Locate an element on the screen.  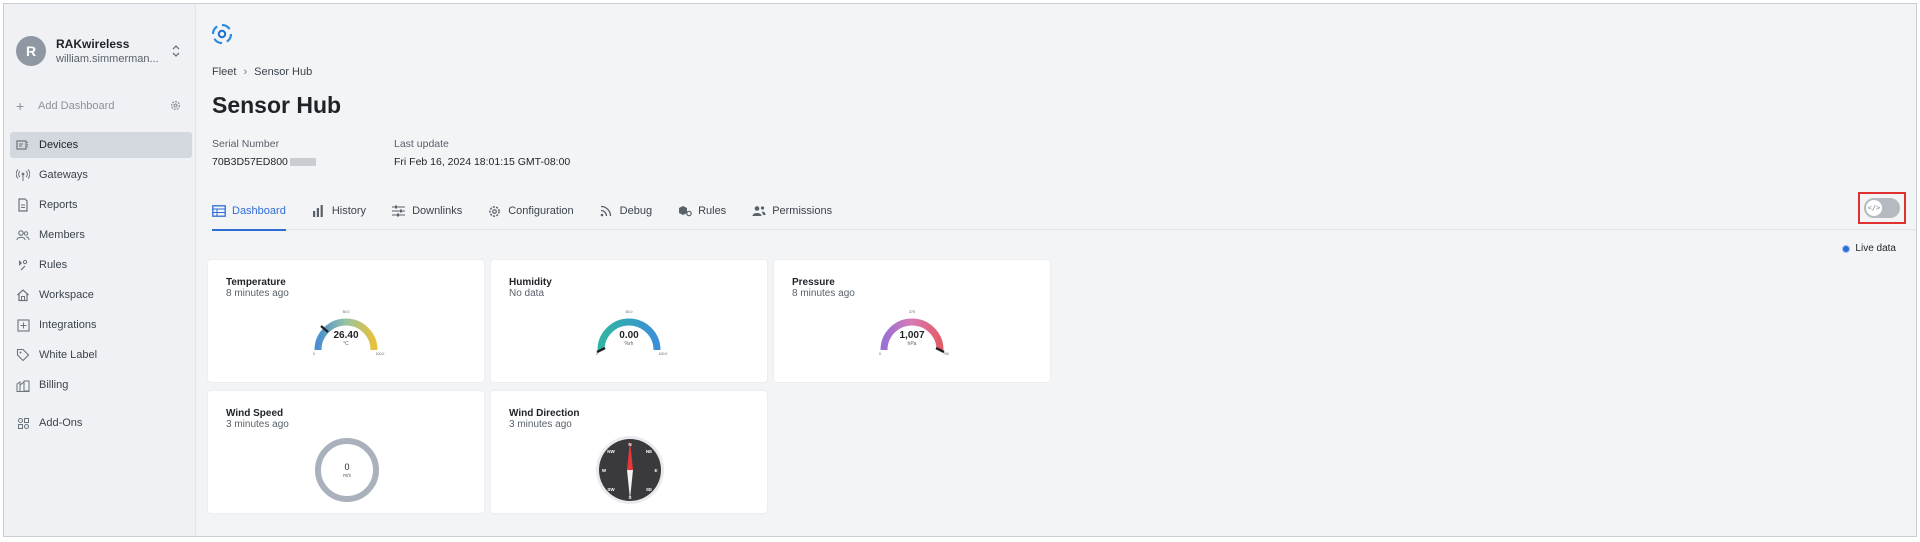
wind-speed-widget: Wind Speed 3 minutes ago 0 m/s is located at coordinates (346, 452).